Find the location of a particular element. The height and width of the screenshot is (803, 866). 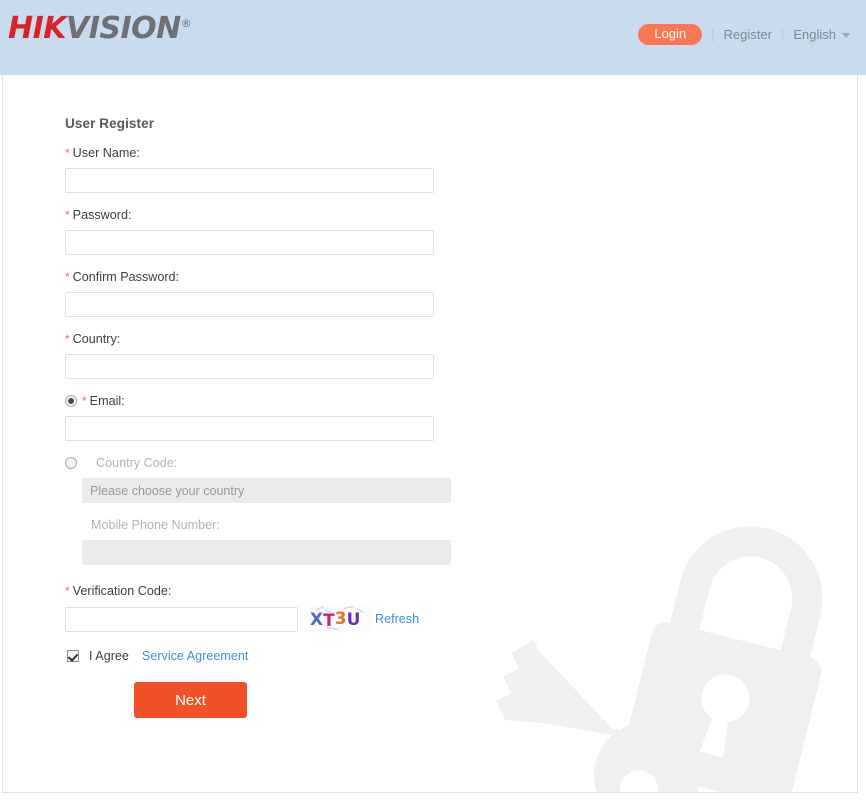

agree-label: I Agree is located at coordinates (109, 656).